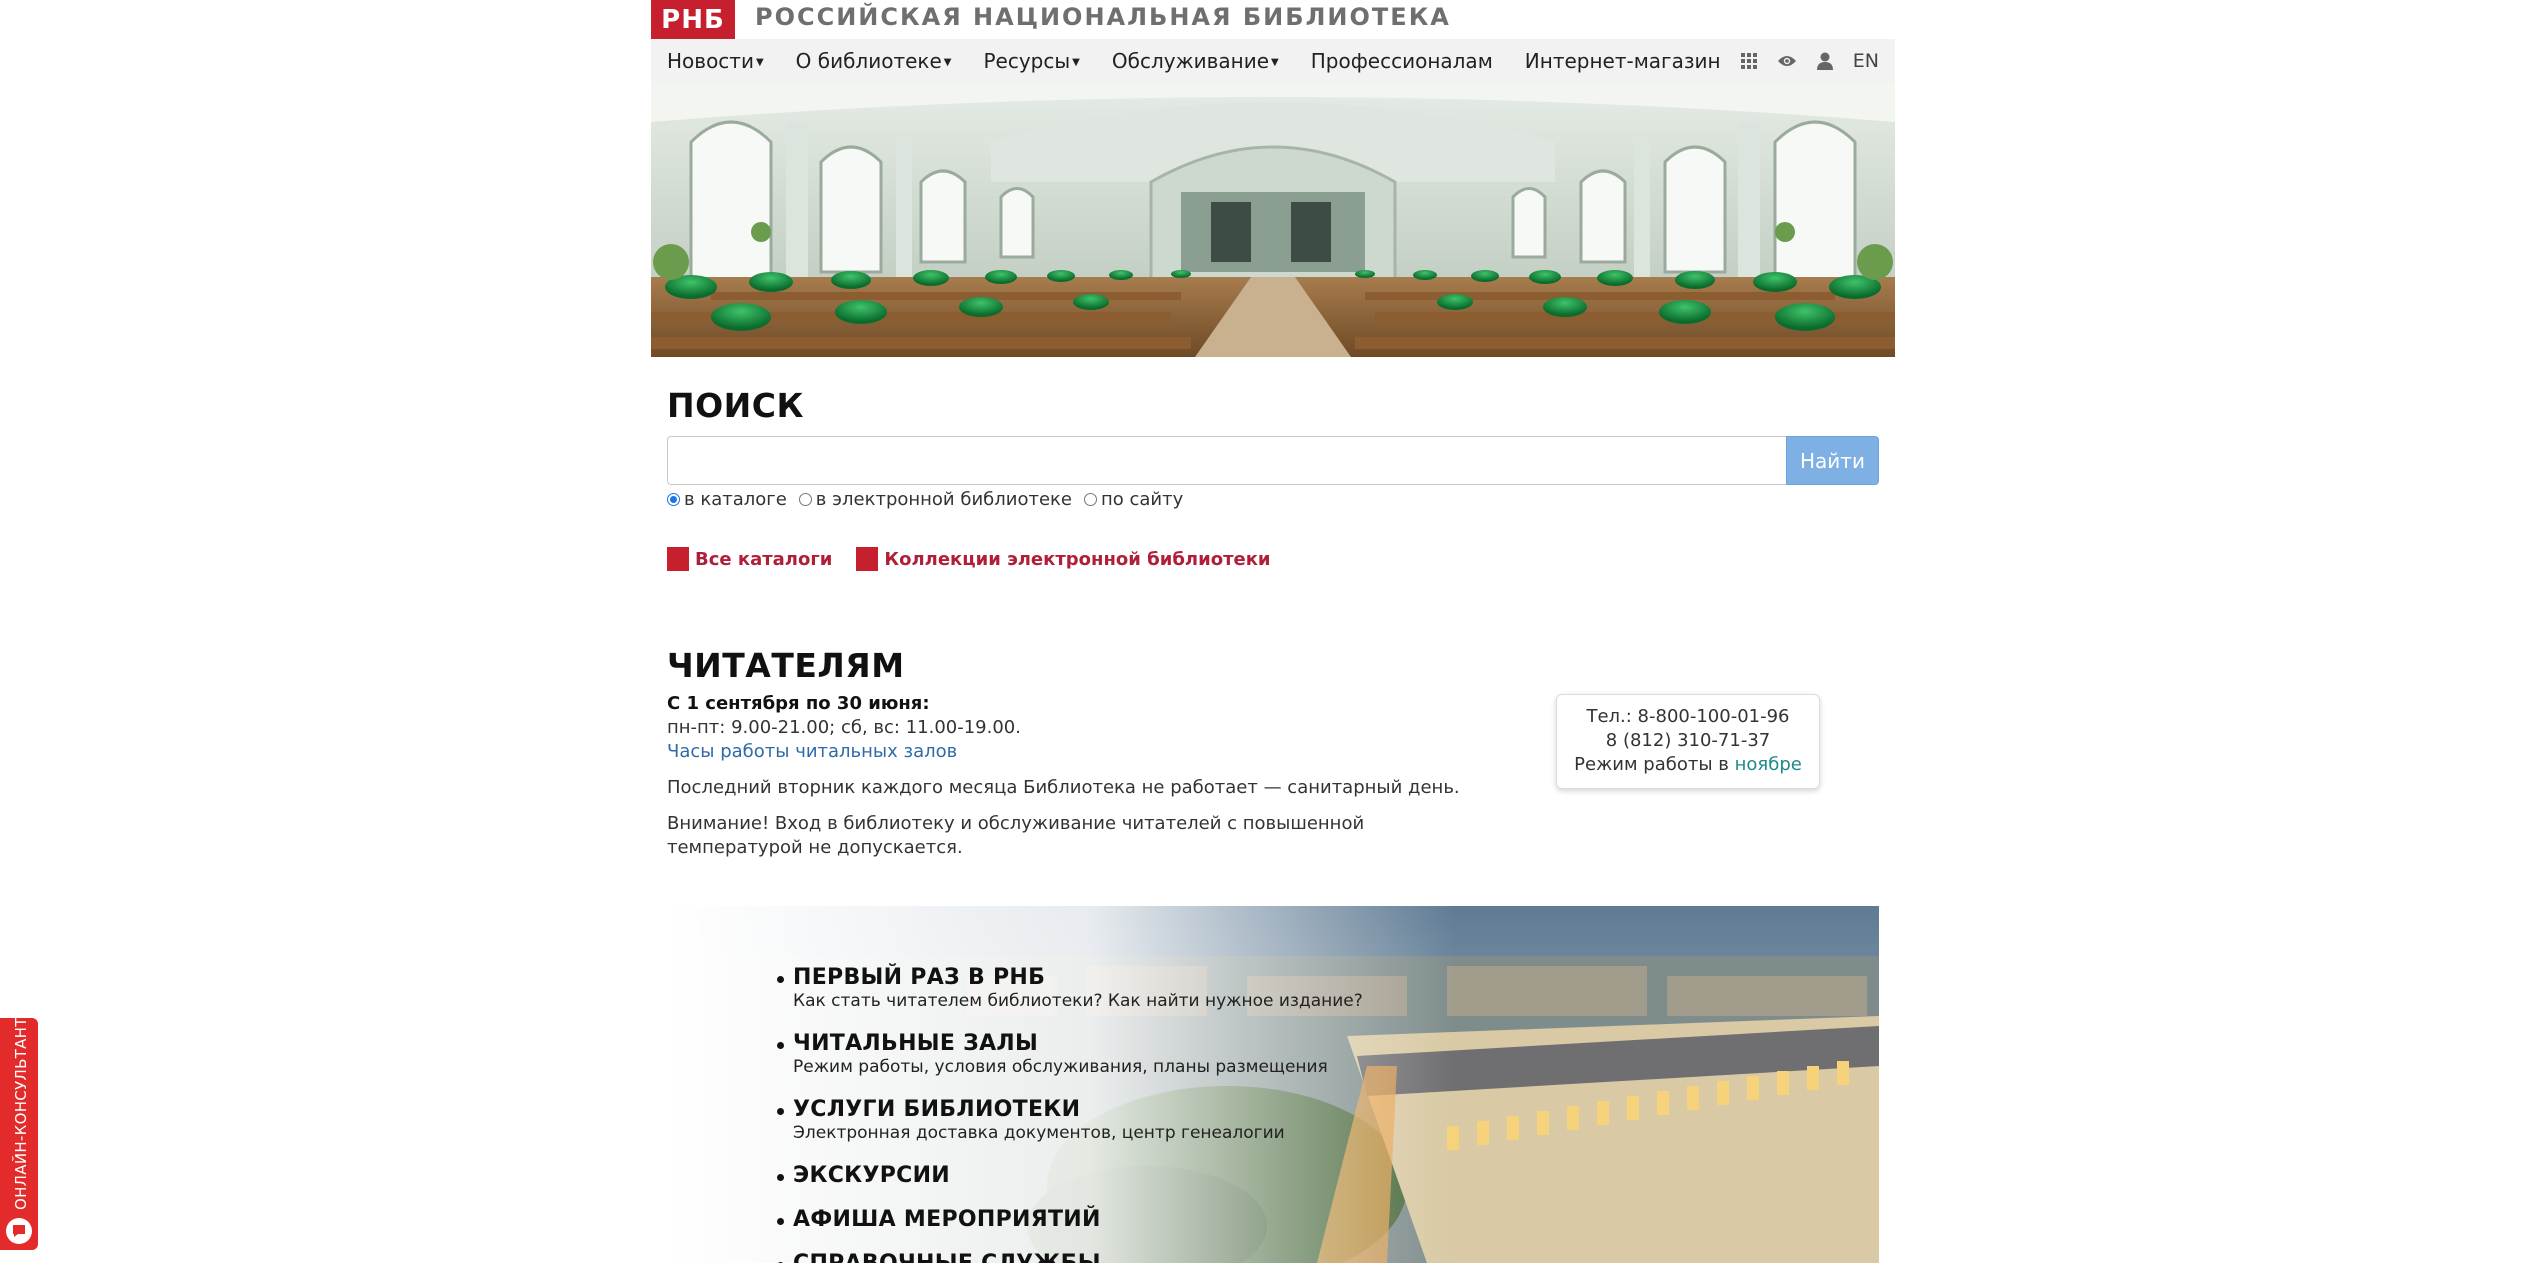 The width and height of the screenshot is (2545, 1263). I want to click on promo-item-title: ЧИТАЛЬНЫЕ ЗАЛЫ, so click(916, 1043).